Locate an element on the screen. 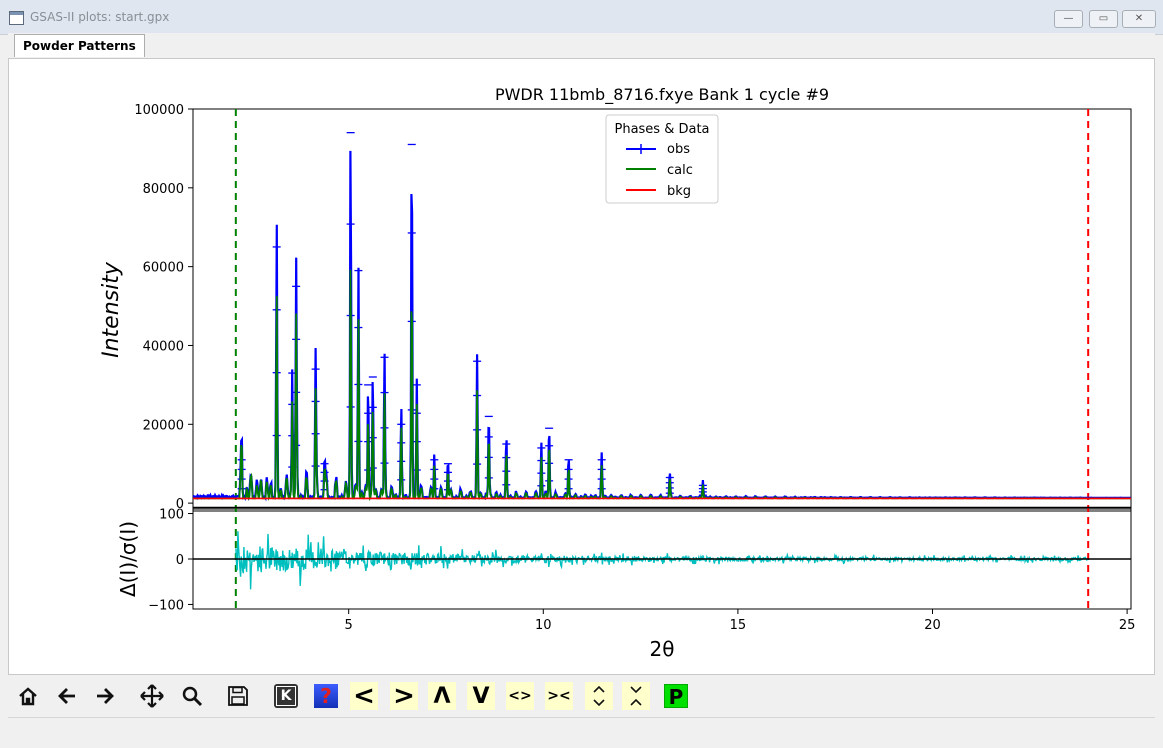  arrow-right-icon is located at coordinates (105, 696).